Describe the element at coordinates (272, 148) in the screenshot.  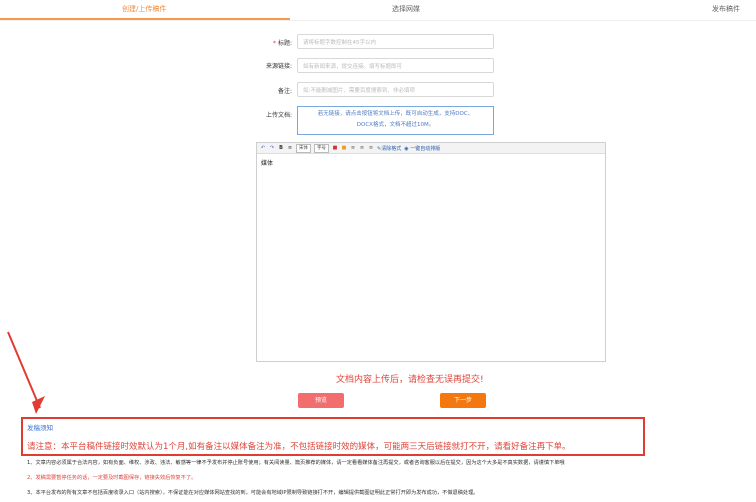
I see `redo-icon: ↷` at that location.